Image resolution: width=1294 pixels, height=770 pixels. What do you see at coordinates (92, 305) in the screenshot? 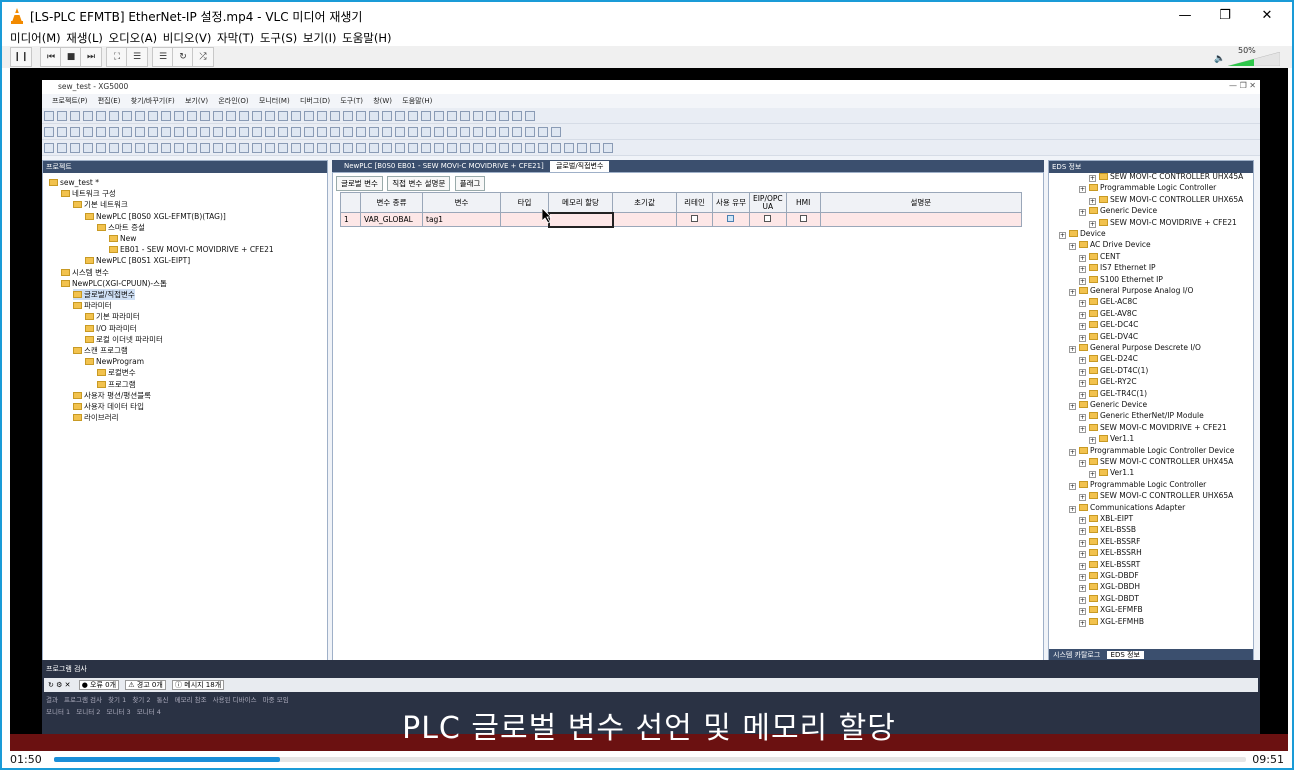
I see `project-tree-item: 파라미터` at bounding box center [92, 305].